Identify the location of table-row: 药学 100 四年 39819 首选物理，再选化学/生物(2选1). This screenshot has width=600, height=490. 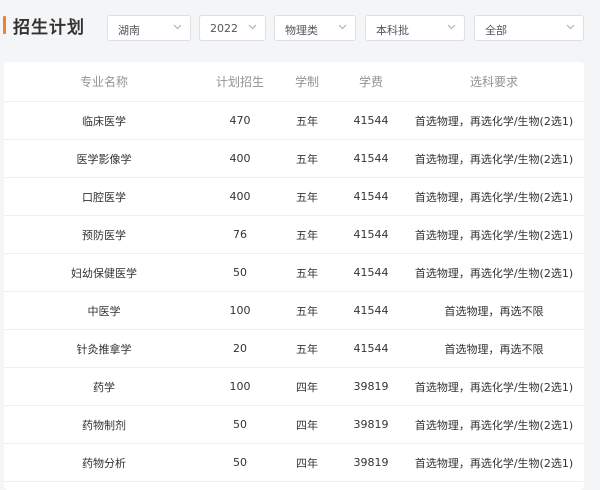
(294, 387).